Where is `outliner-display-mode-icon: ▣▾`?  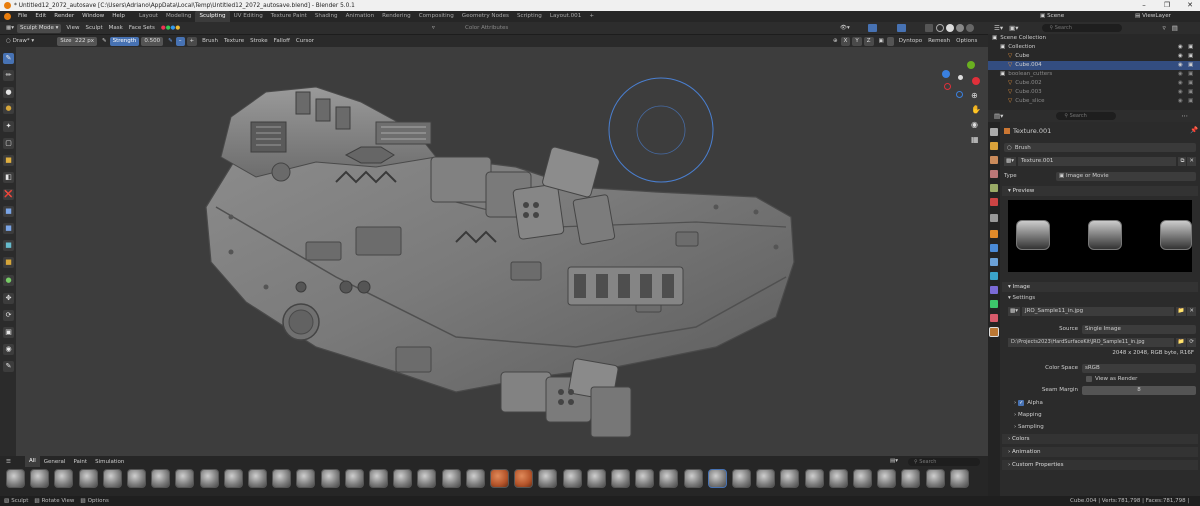 outliner-display-mode-icon: ▣▾ is located at coordinates (1013, 28).